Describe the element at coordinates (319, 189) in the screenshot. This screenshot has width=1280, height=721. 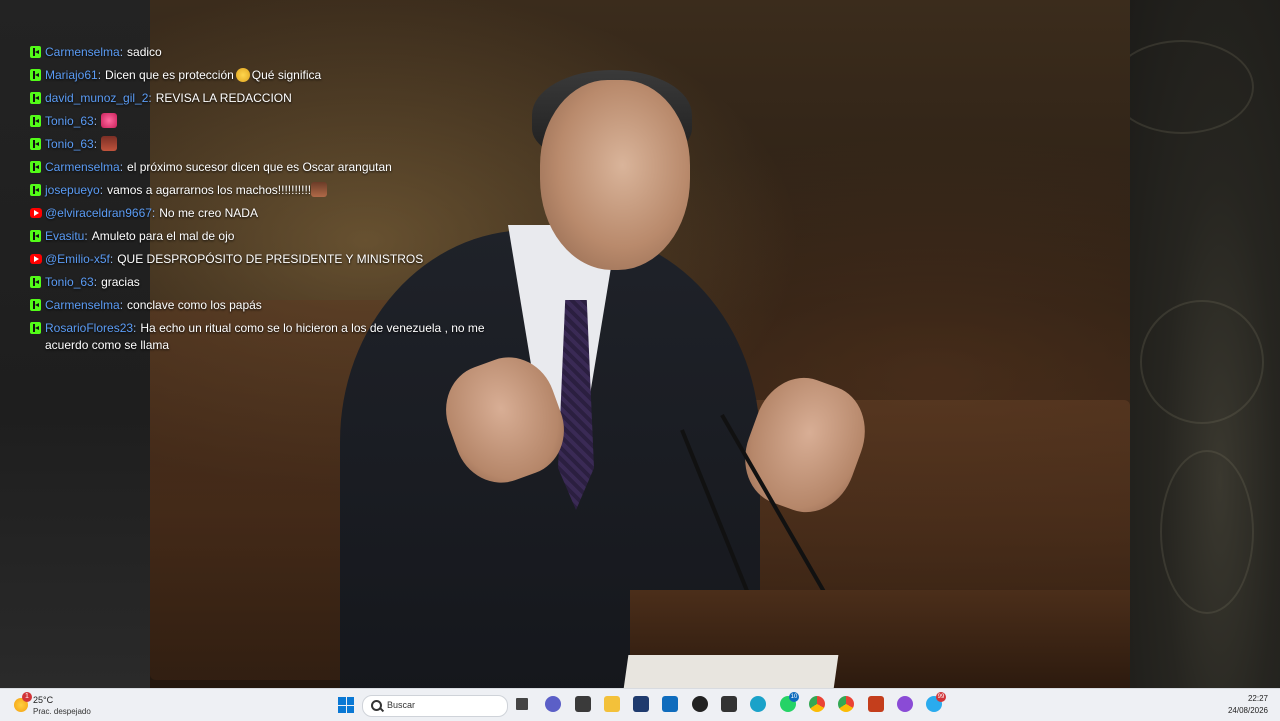
I see `emote-face-2-icon` at that location.